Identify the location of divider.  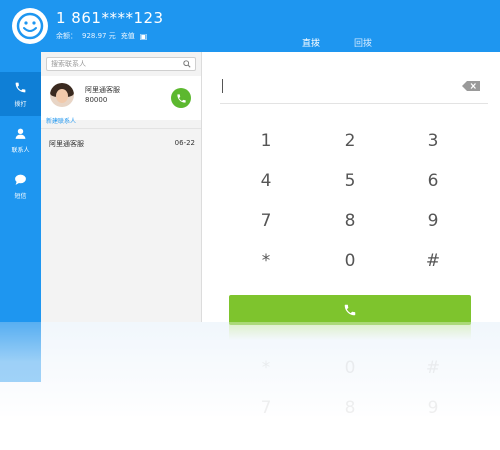
(121, 128).